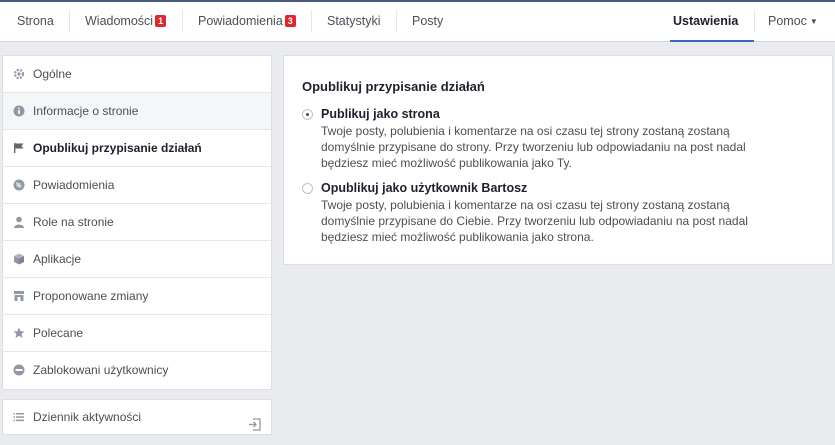 The height and width of the screenshot is (445, 835). What do you see at coordinates (307, 114) in the screenshot?
I see `radio-publish-as-page` at bounding box center [307, 114].